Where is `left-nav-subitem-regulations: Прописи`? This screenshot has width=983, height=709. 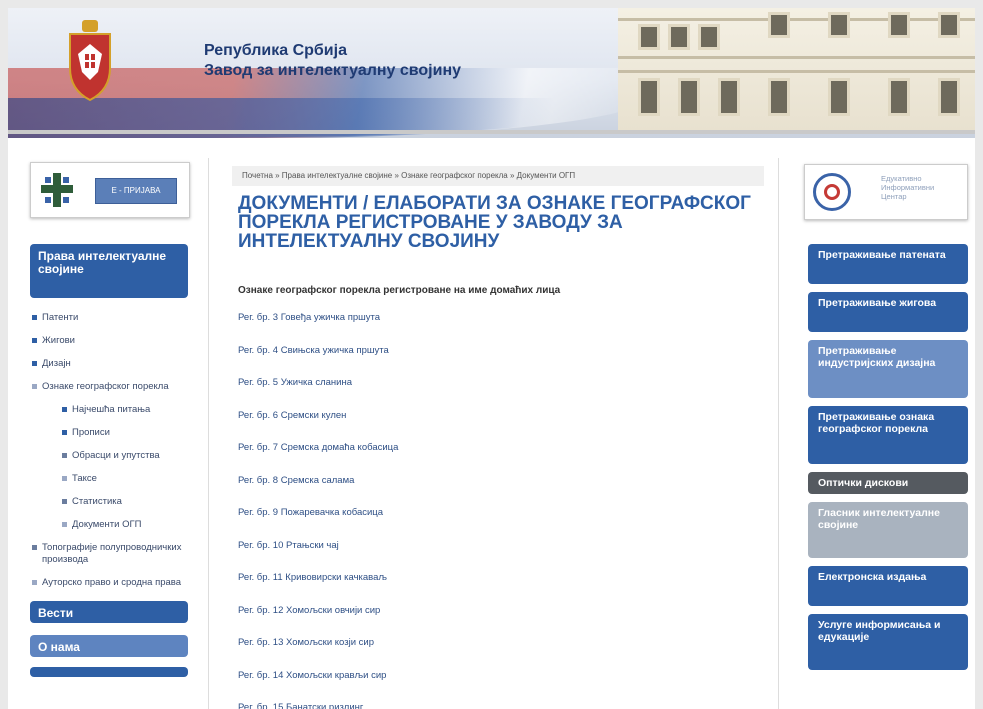
left-nav-subitem-regulations: Прописи is located at coordinates (109, 433).